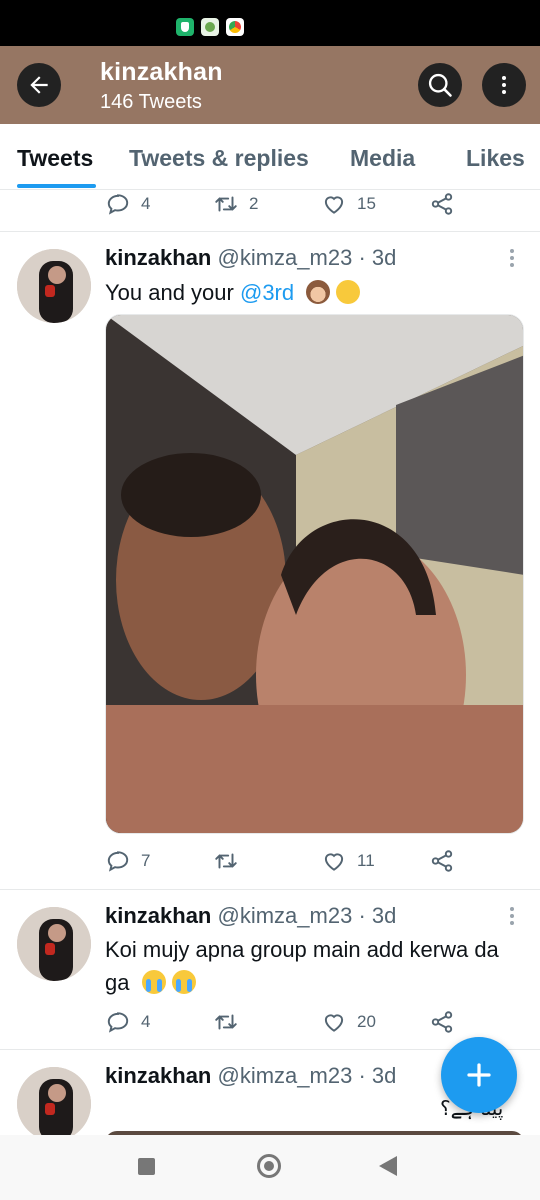 Image resolution: width=540 pixels, height=1200 pixels. I want to click on like-button: 15, so click(348, 204).